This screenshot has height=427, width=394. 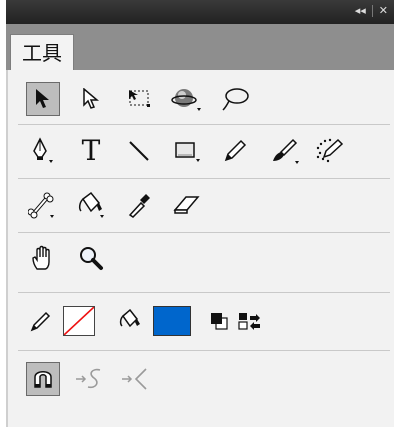 I want to click on paint-bucket-tool, so click(x=91, y=205).